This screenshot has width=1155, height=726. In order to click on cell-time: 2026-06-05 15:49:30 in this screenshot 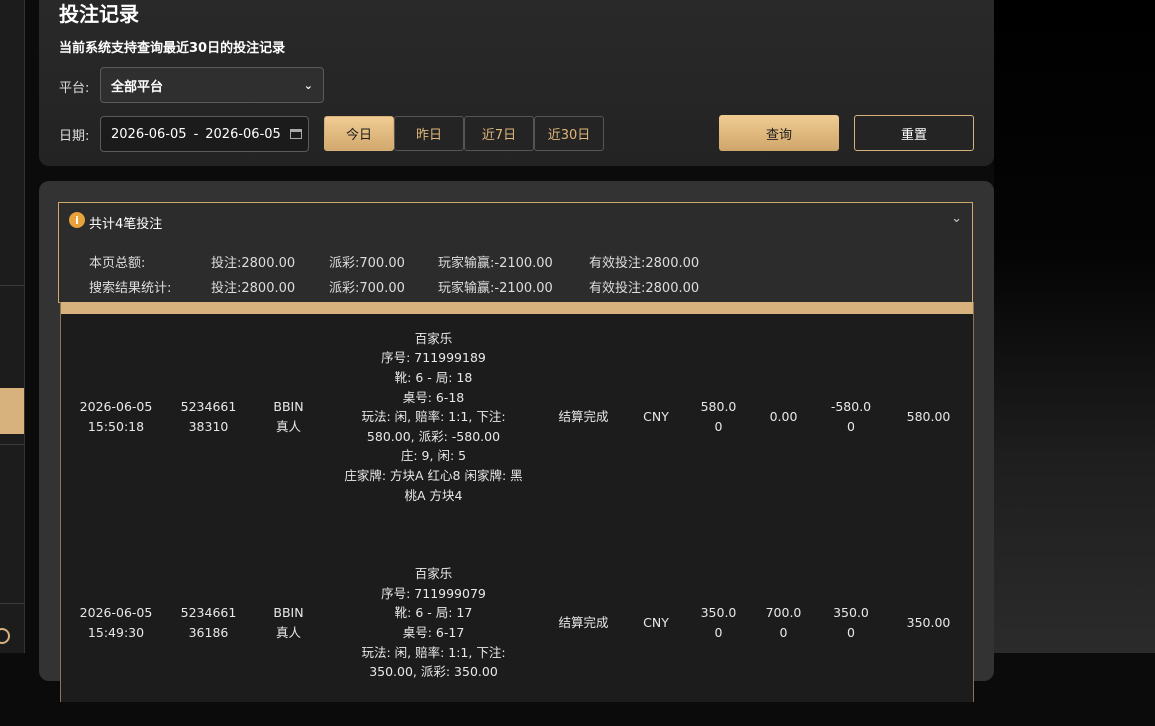, I will do `click(116, 623)`.